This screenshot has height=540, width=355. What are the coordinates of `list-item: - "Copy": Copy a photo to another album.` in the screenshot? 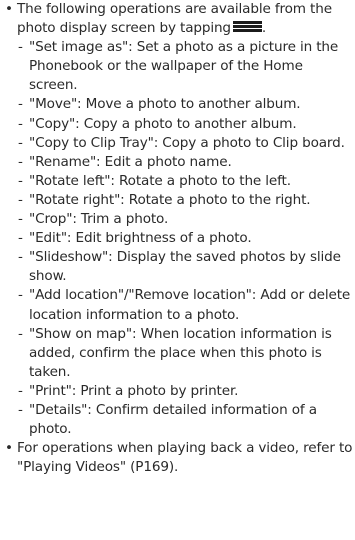 It's located at (185, 124).